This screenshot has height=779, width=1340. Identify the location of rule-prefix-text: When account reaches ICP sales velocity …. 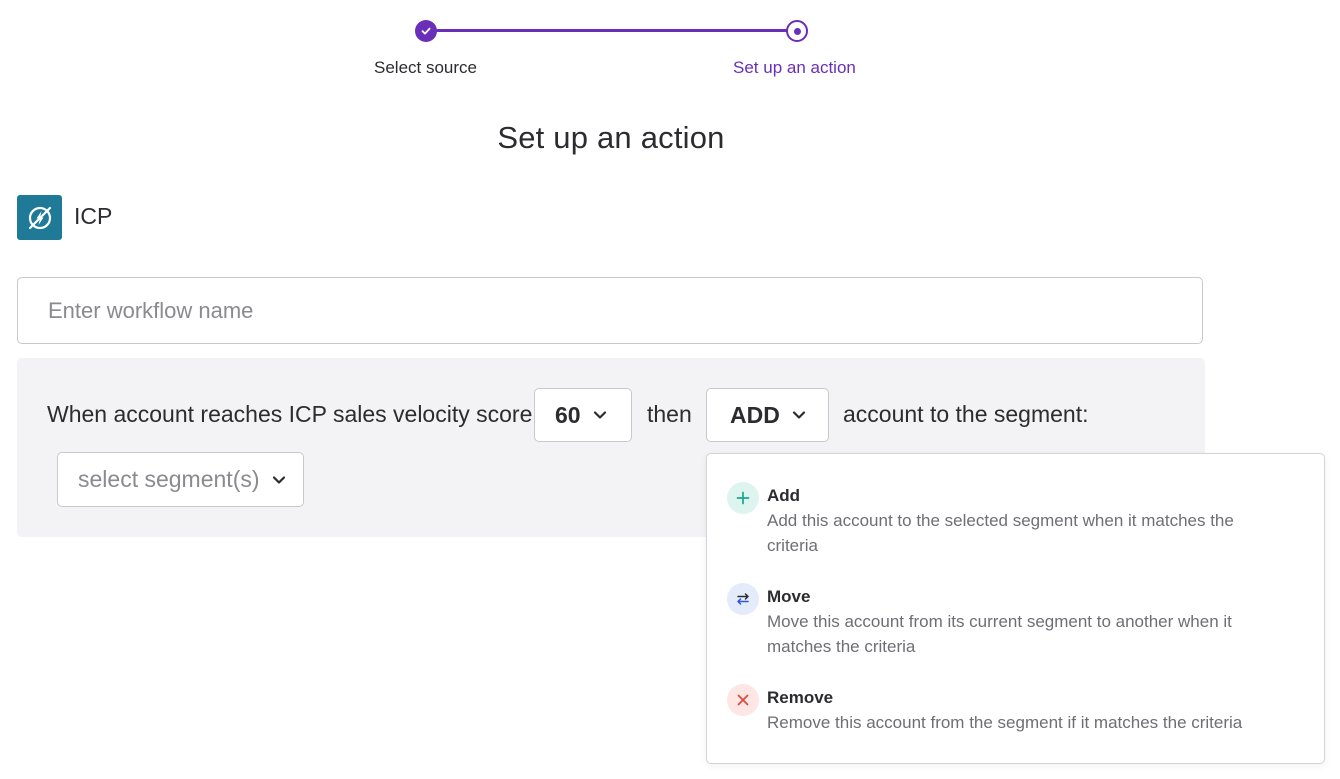
(290, 414).